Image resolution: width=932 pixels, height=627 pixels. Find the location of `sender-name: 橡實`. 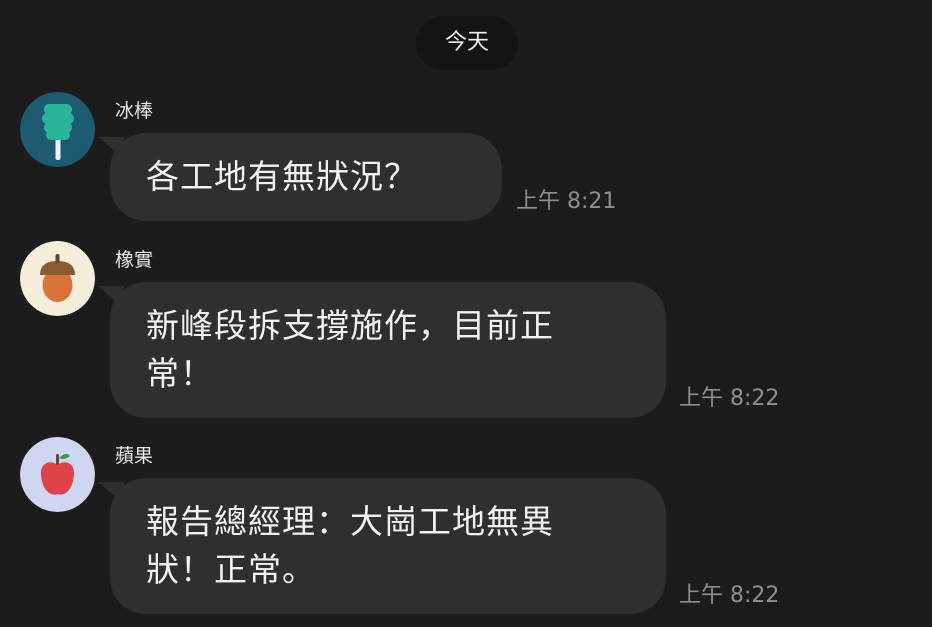

sender-name: 橡實 is located at coordinates (134, 260).